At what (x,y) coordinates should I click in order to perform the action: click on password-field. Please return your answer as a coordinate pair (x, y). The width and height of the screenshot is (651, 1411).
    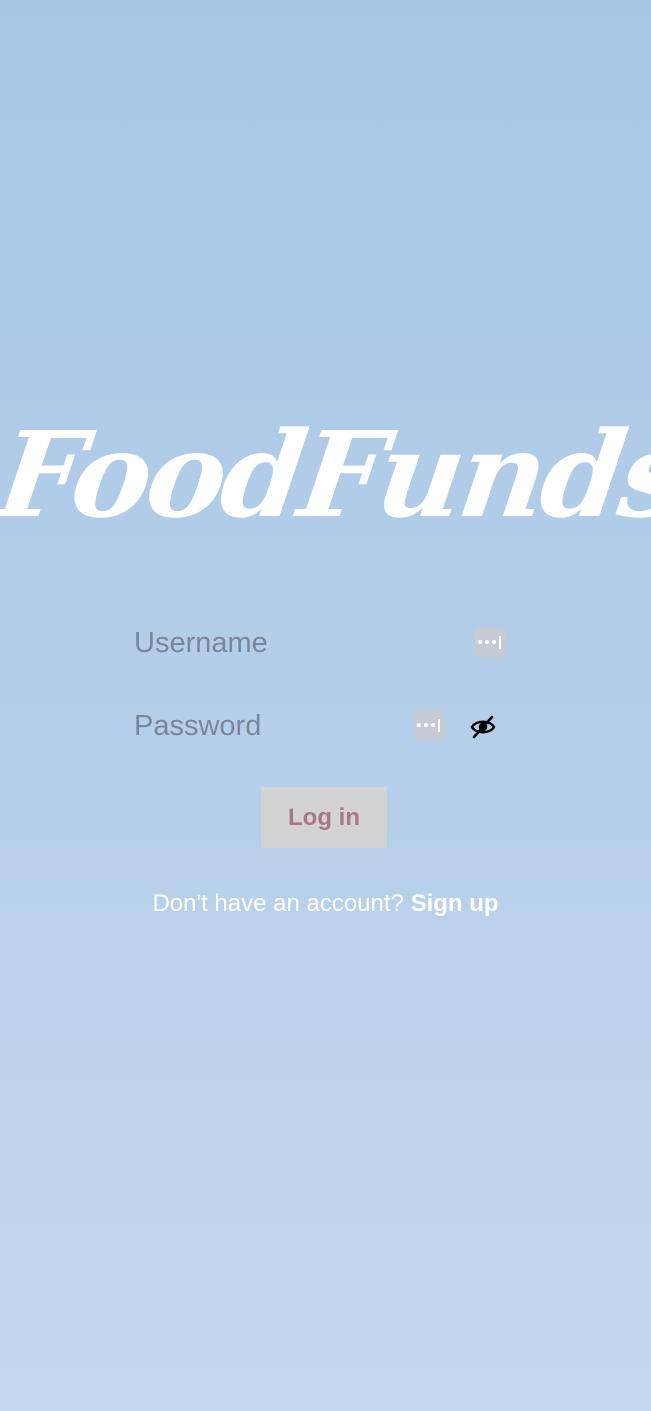
    Looking at the image, I should click on (324, 726).